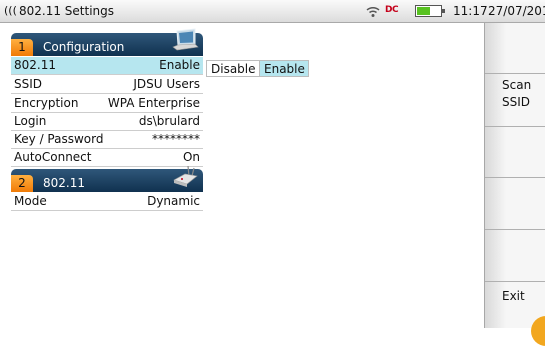 The height and width of the screenshot is (346, 545). What do you see at coordinates (28, 84) in the screenshot?
I see `row-label: SSID` at bounding box center [28, 84].